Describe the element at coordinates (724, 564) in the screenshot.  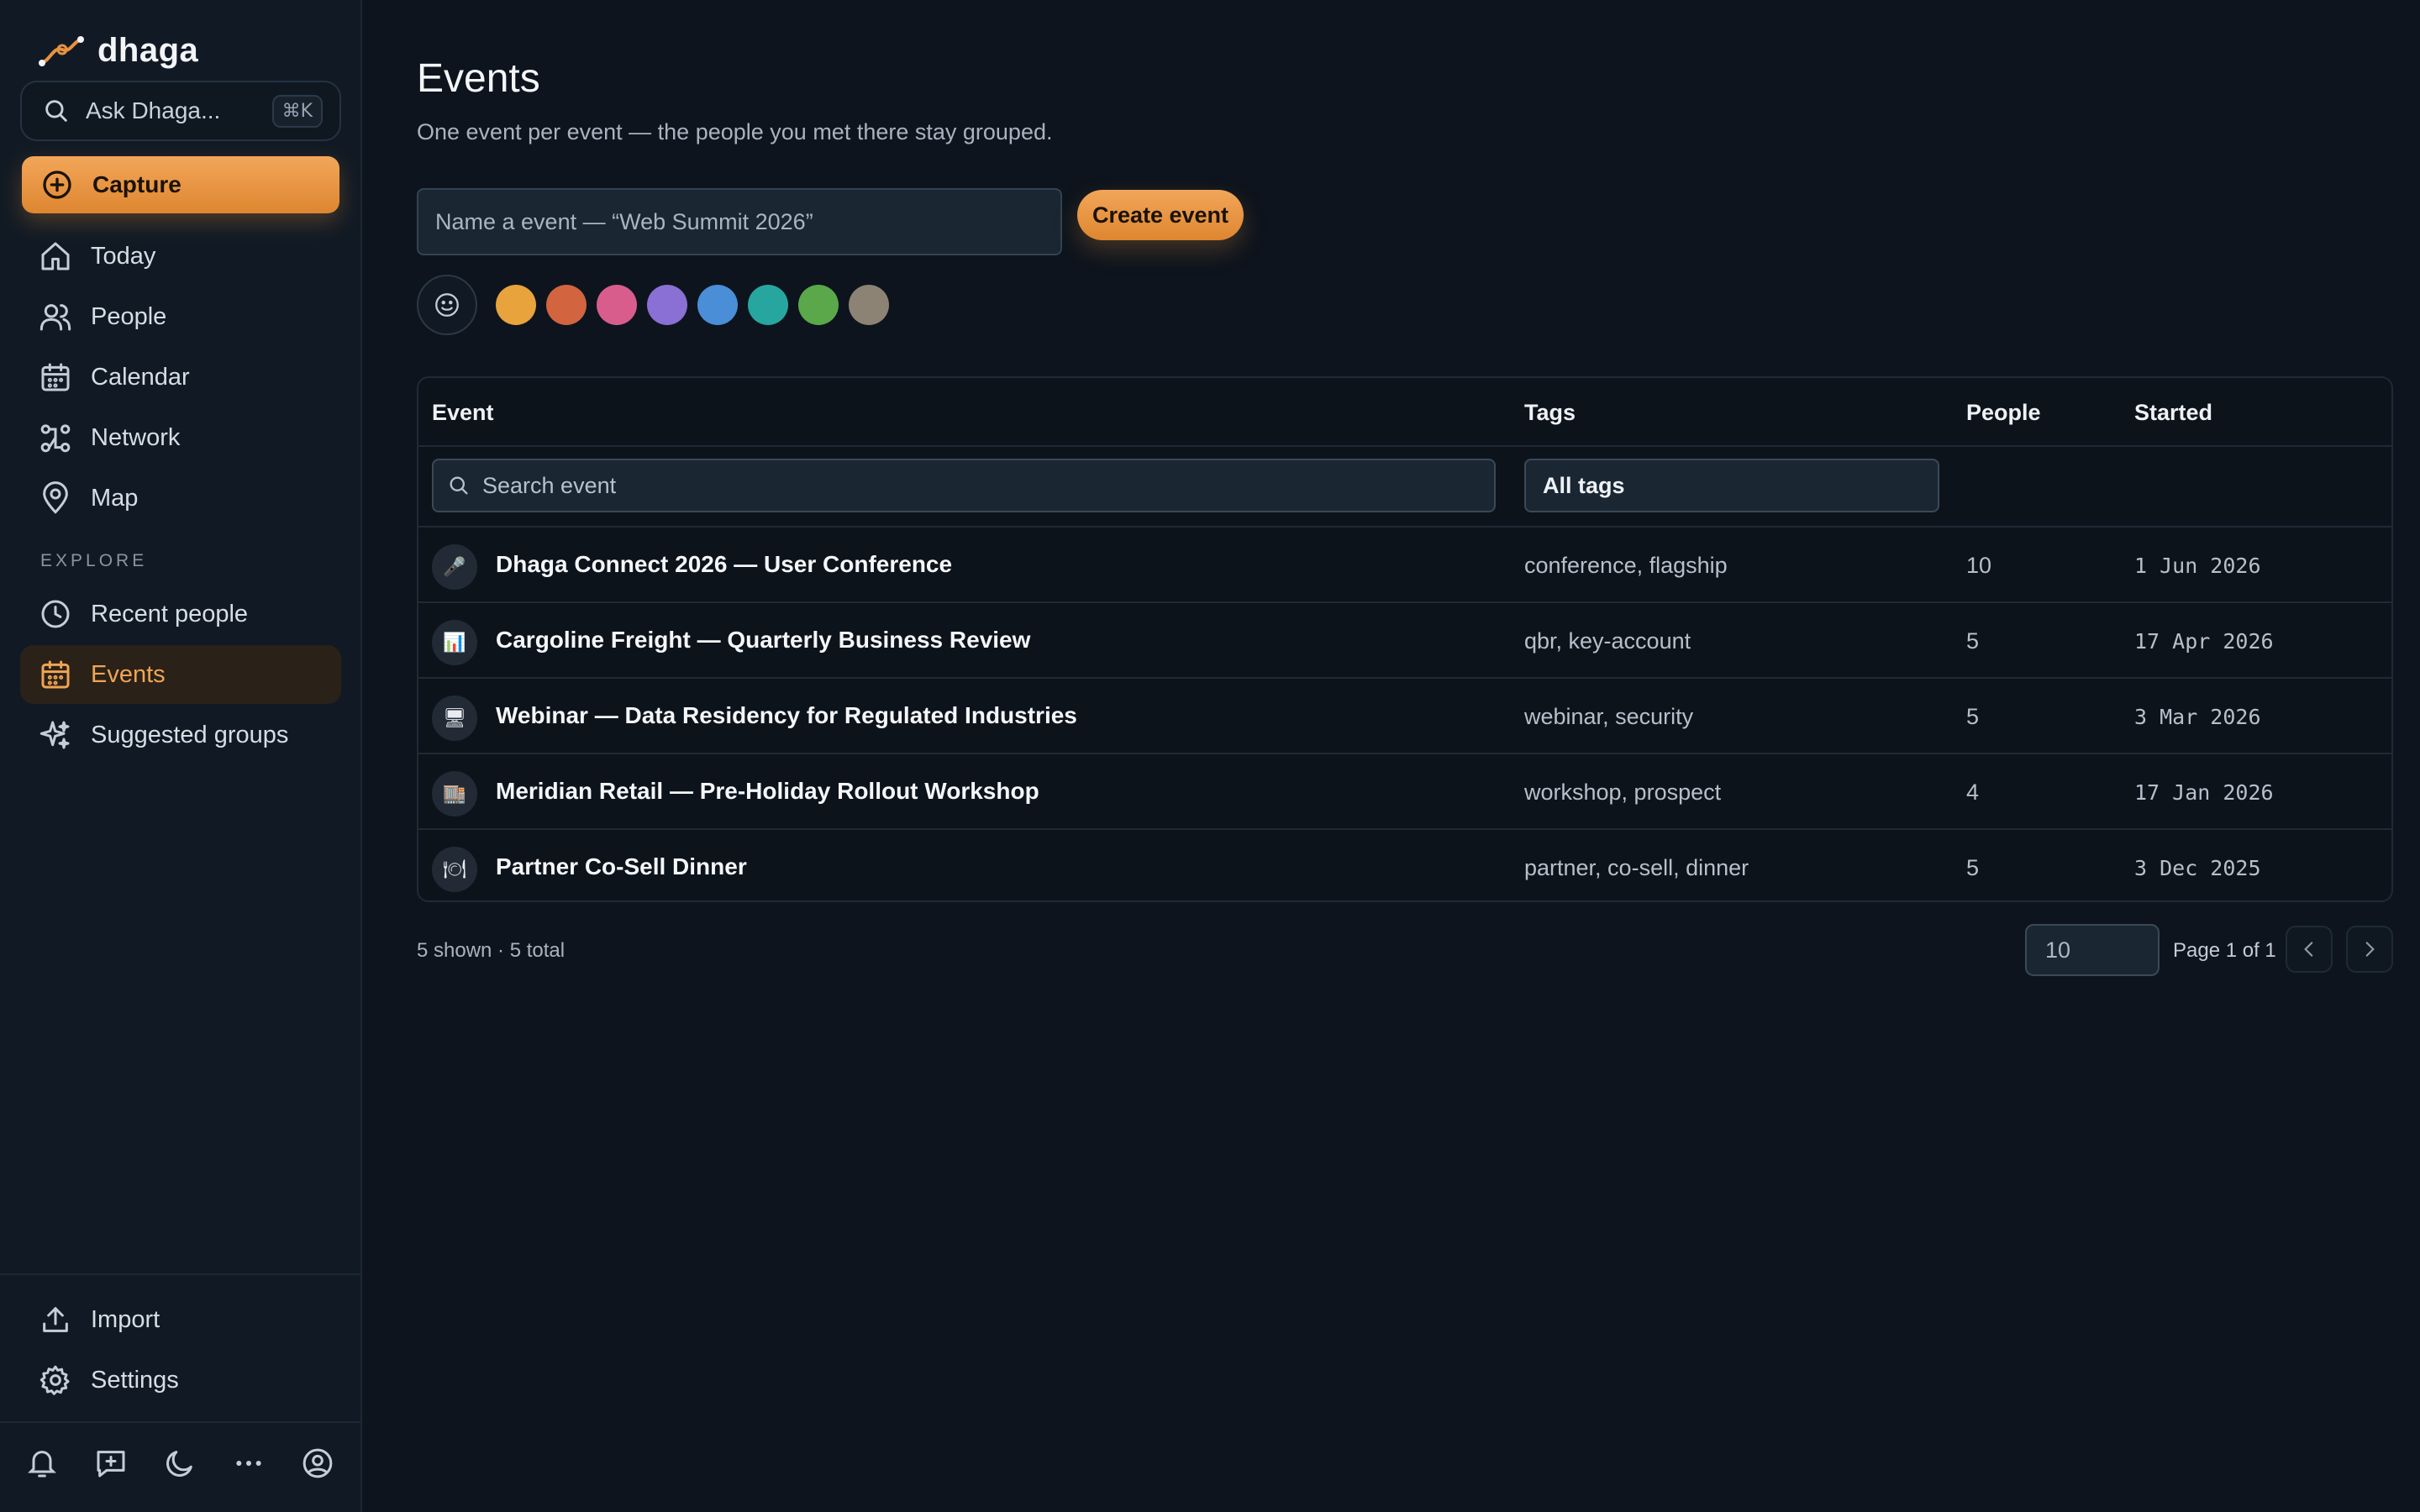
I see `event-name: Dhaga Connect 2026 — User Conference` at that location.